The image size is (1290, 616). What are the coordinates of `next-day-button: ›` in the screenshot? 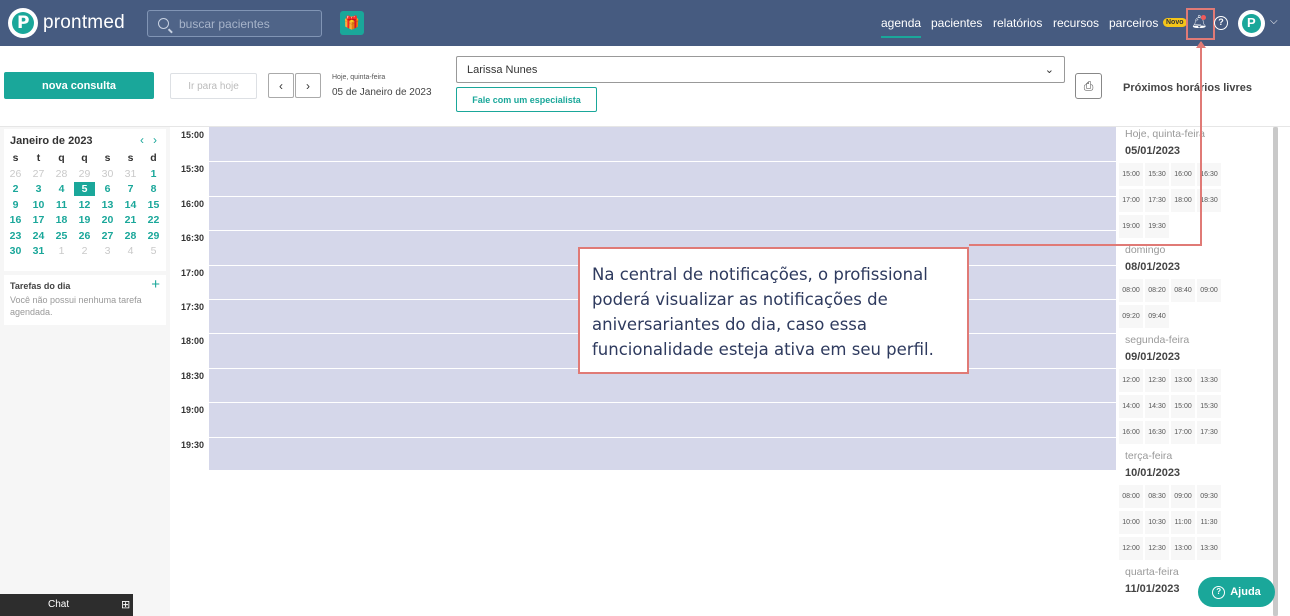 It's located at (308, 85).